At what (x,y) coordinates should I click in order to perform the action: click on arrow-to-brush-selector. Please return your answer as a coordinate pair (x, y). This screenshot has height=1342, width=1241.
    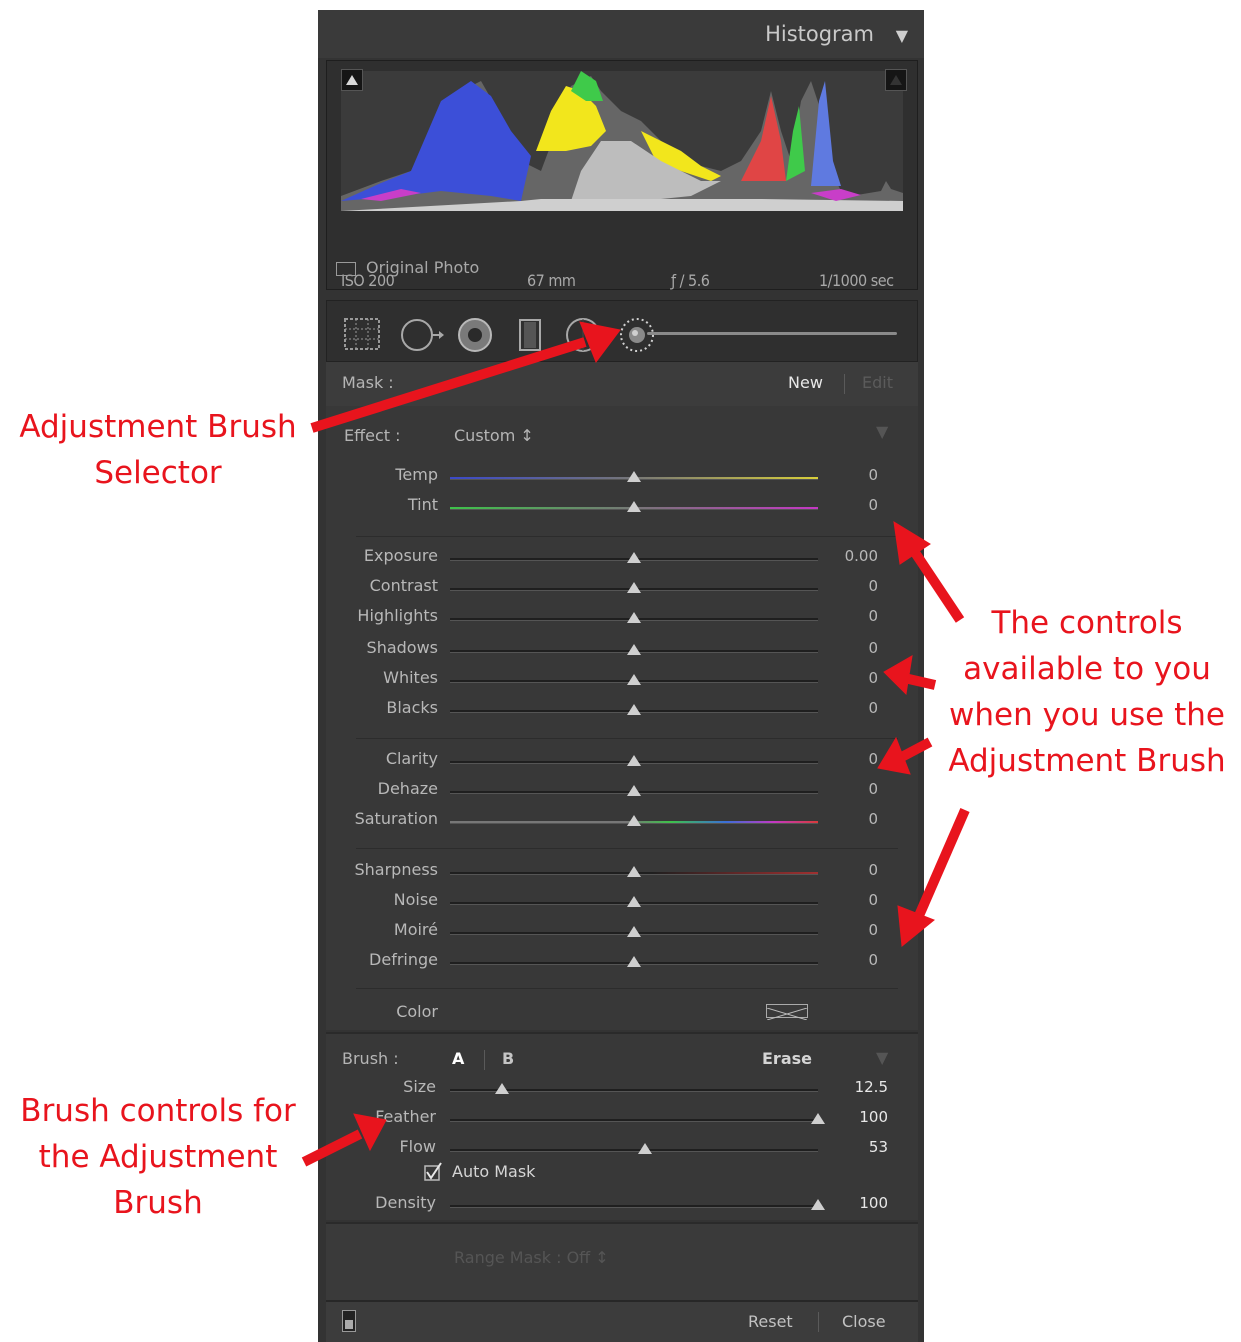
    Looking at the image, I should click on (448, 385).